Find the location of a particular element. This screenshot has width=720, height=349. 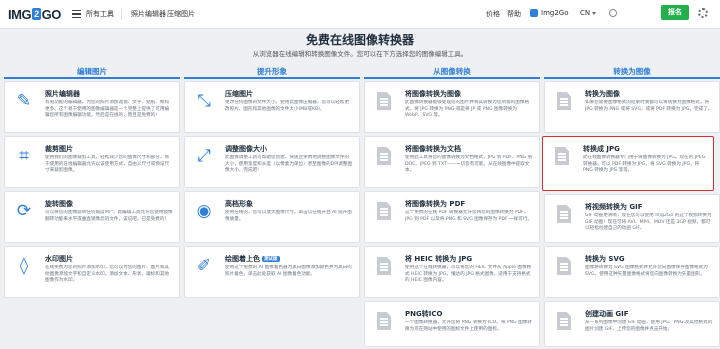

paint-brush-icon: ✐ is located at coordinates (204, 265).